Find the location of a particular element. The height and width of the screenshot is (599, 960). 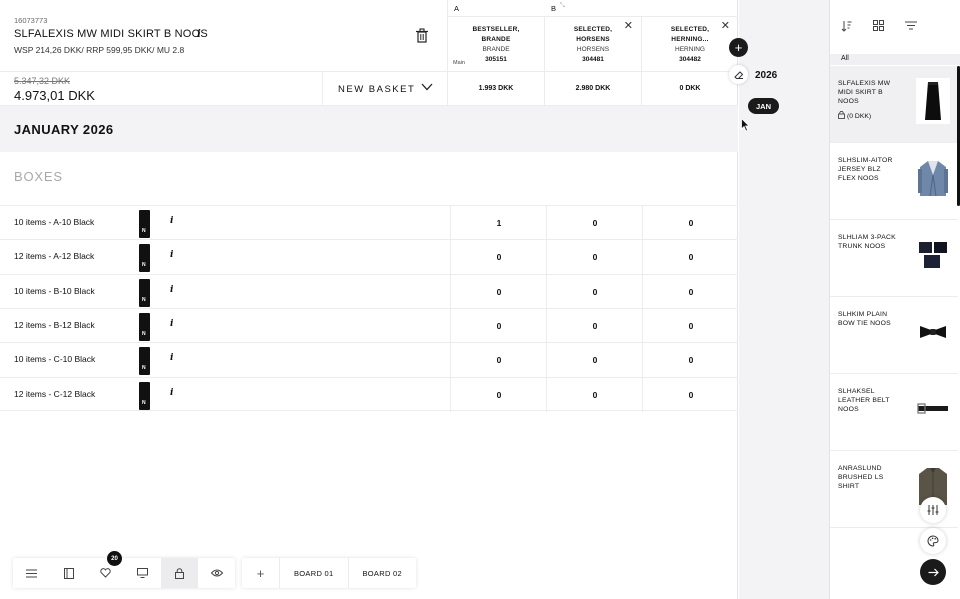

basket-label: NEW BASKET is located at coordinates (377, 89).